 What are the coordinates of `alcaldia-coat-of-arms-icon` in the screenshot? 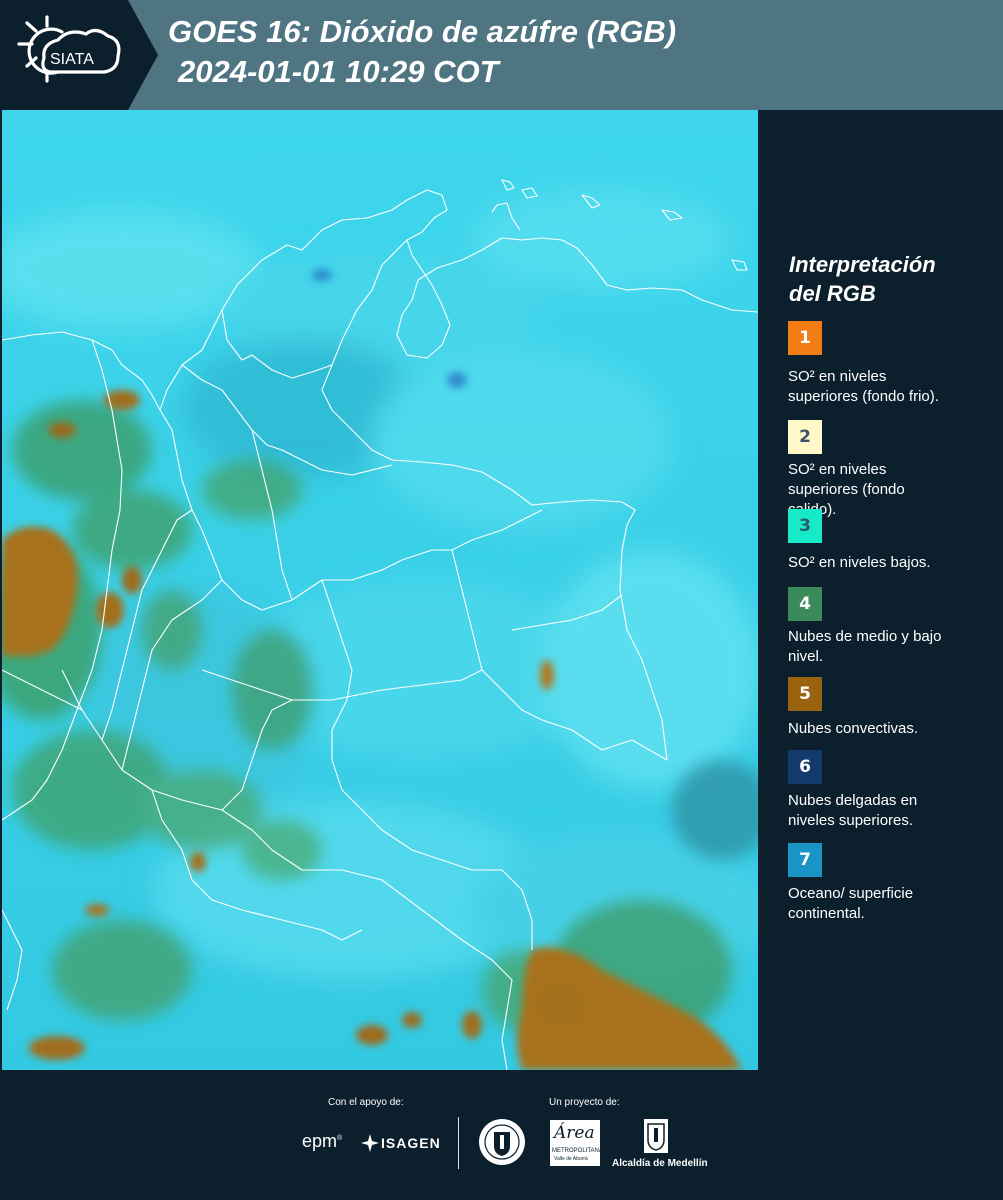 It's located at (656, 1136).